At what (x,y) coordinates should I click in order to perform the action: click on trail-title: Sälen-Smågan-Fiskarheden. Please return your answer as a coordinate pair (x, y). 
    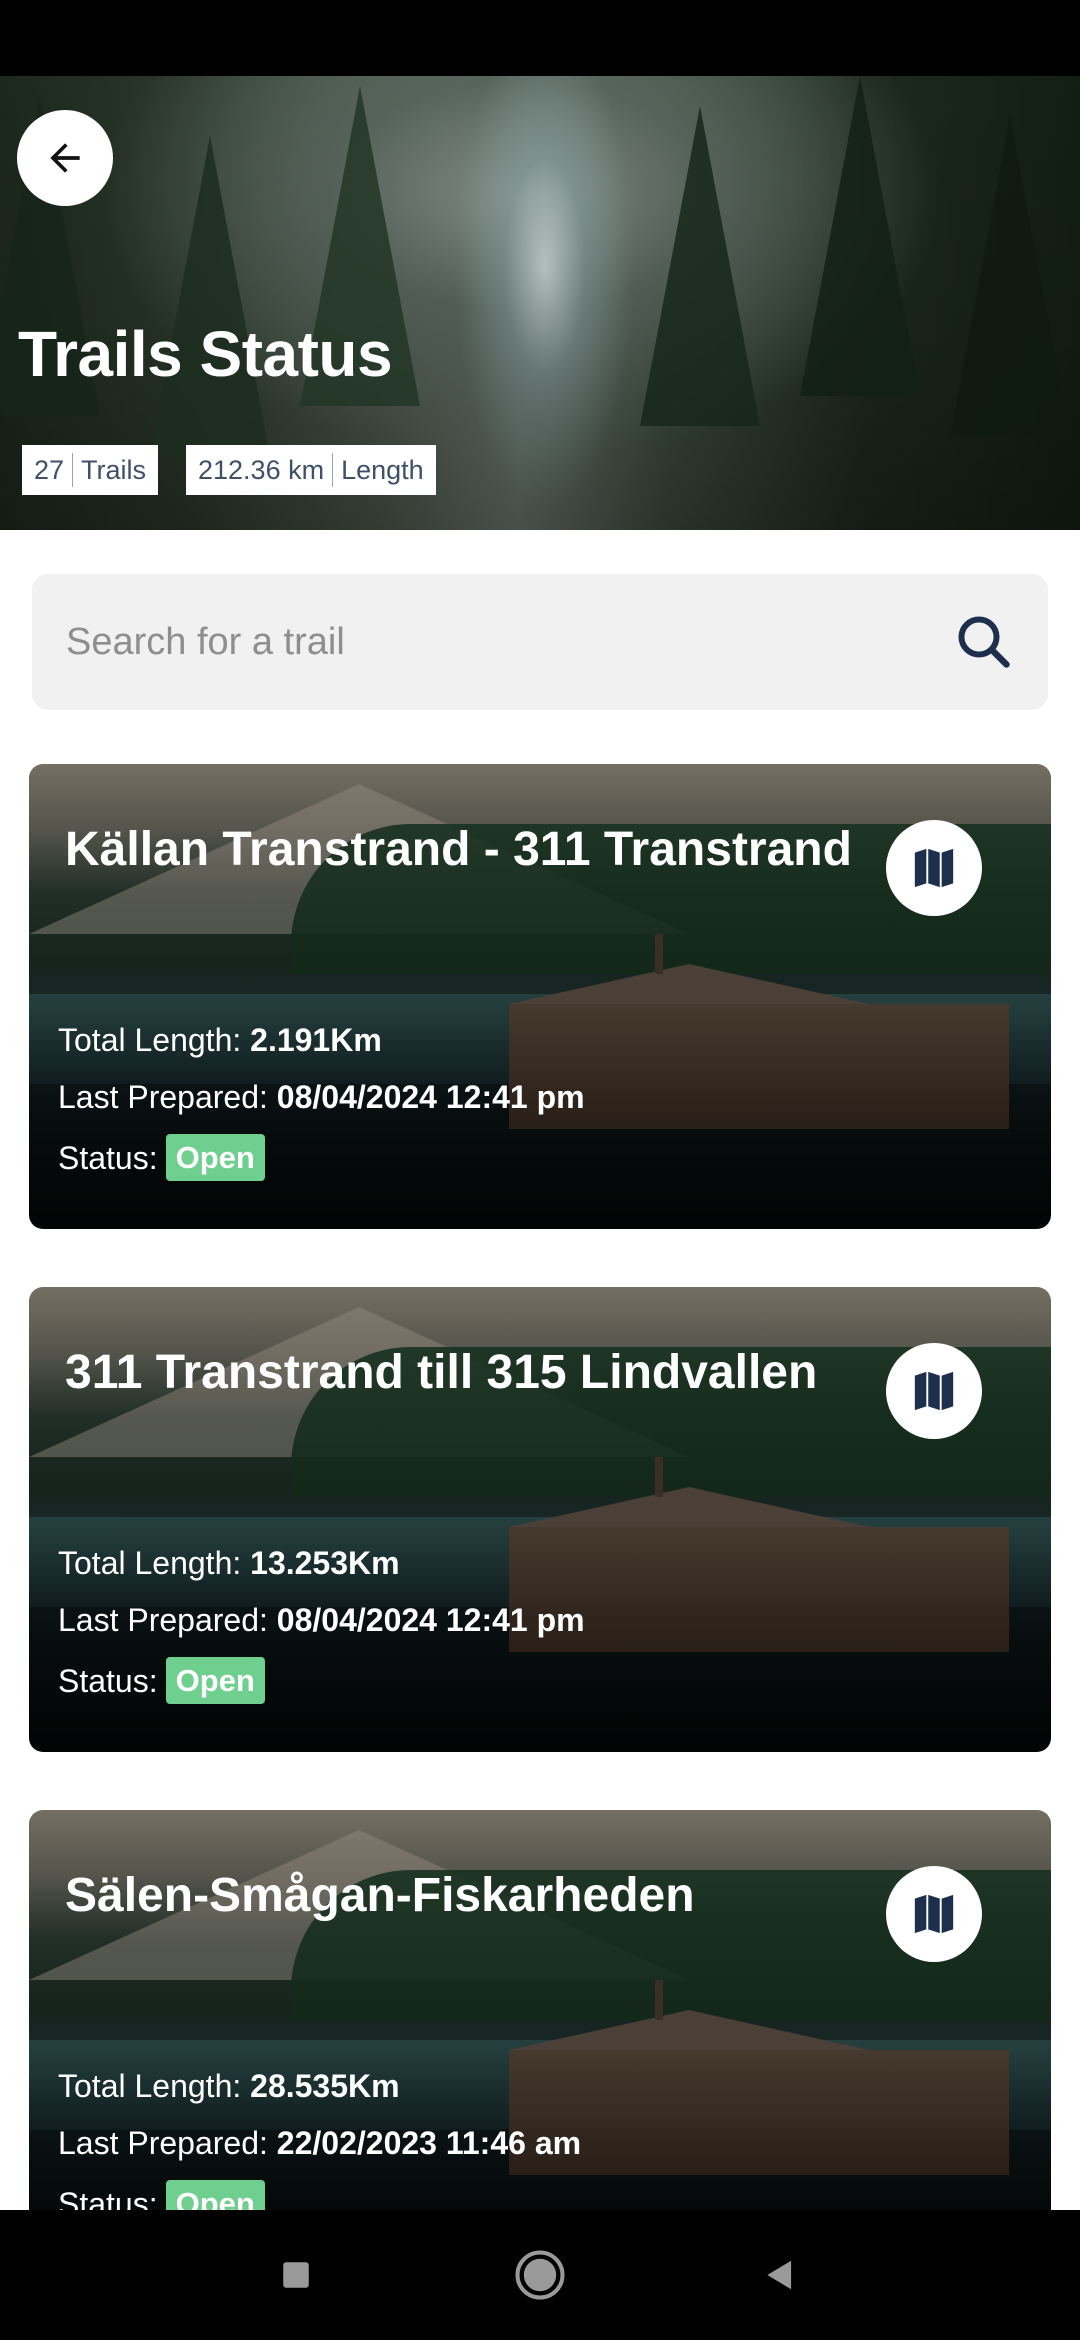
    Looking at the image, I should click on (380, 1895).